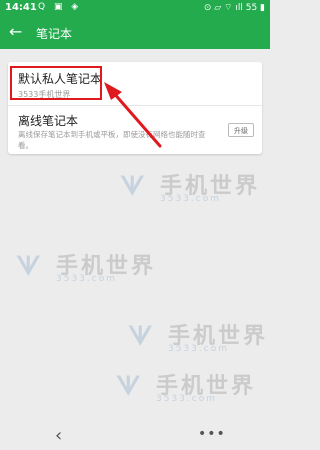 This screenshot has width=320, height=450. I want to click on annotation-arrow-icon, so click(133, 115).